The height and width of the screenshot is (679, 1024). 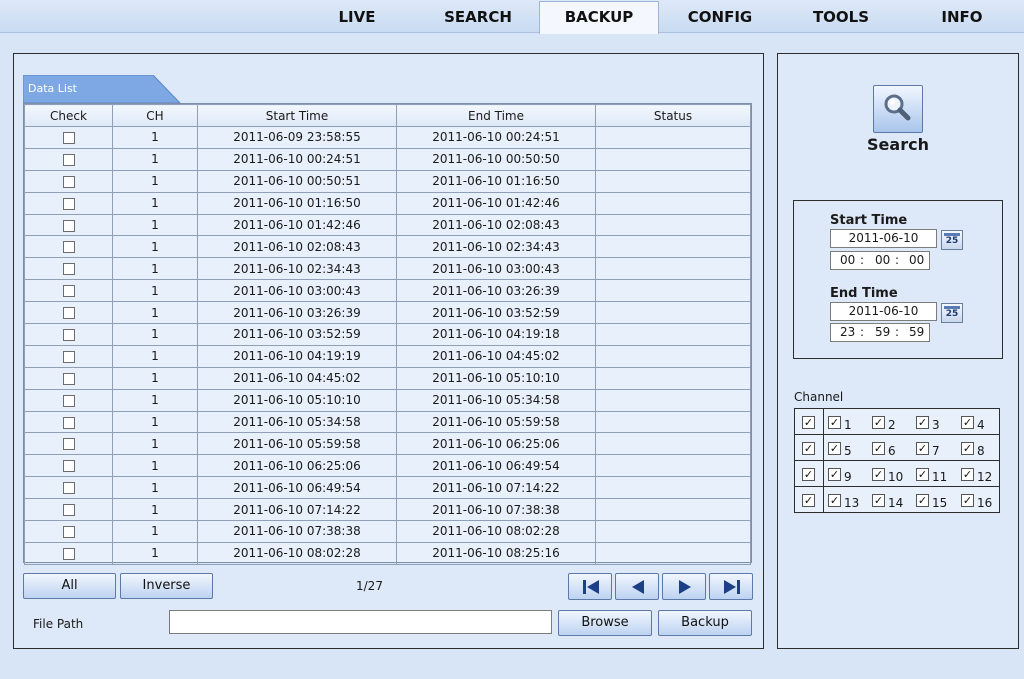 What do you see at coordinates (387, 444) in the screenshot?
I see `table-row: 1 2011-06-10 05:59:58 2011-06-10 06:25:06` at bounding box center [387, 444].